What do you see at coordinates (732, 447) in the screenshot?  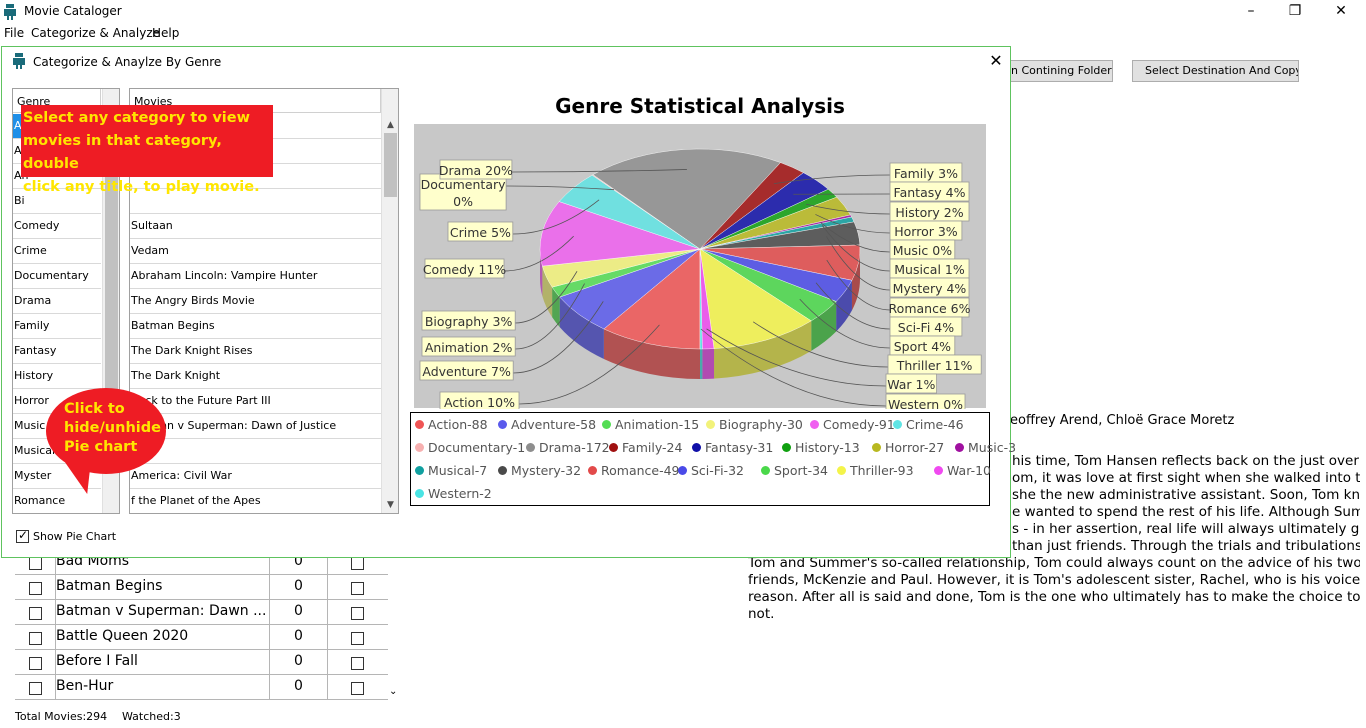 I see `legend-item: Fantasy-31` at bounding box center [732, 447].